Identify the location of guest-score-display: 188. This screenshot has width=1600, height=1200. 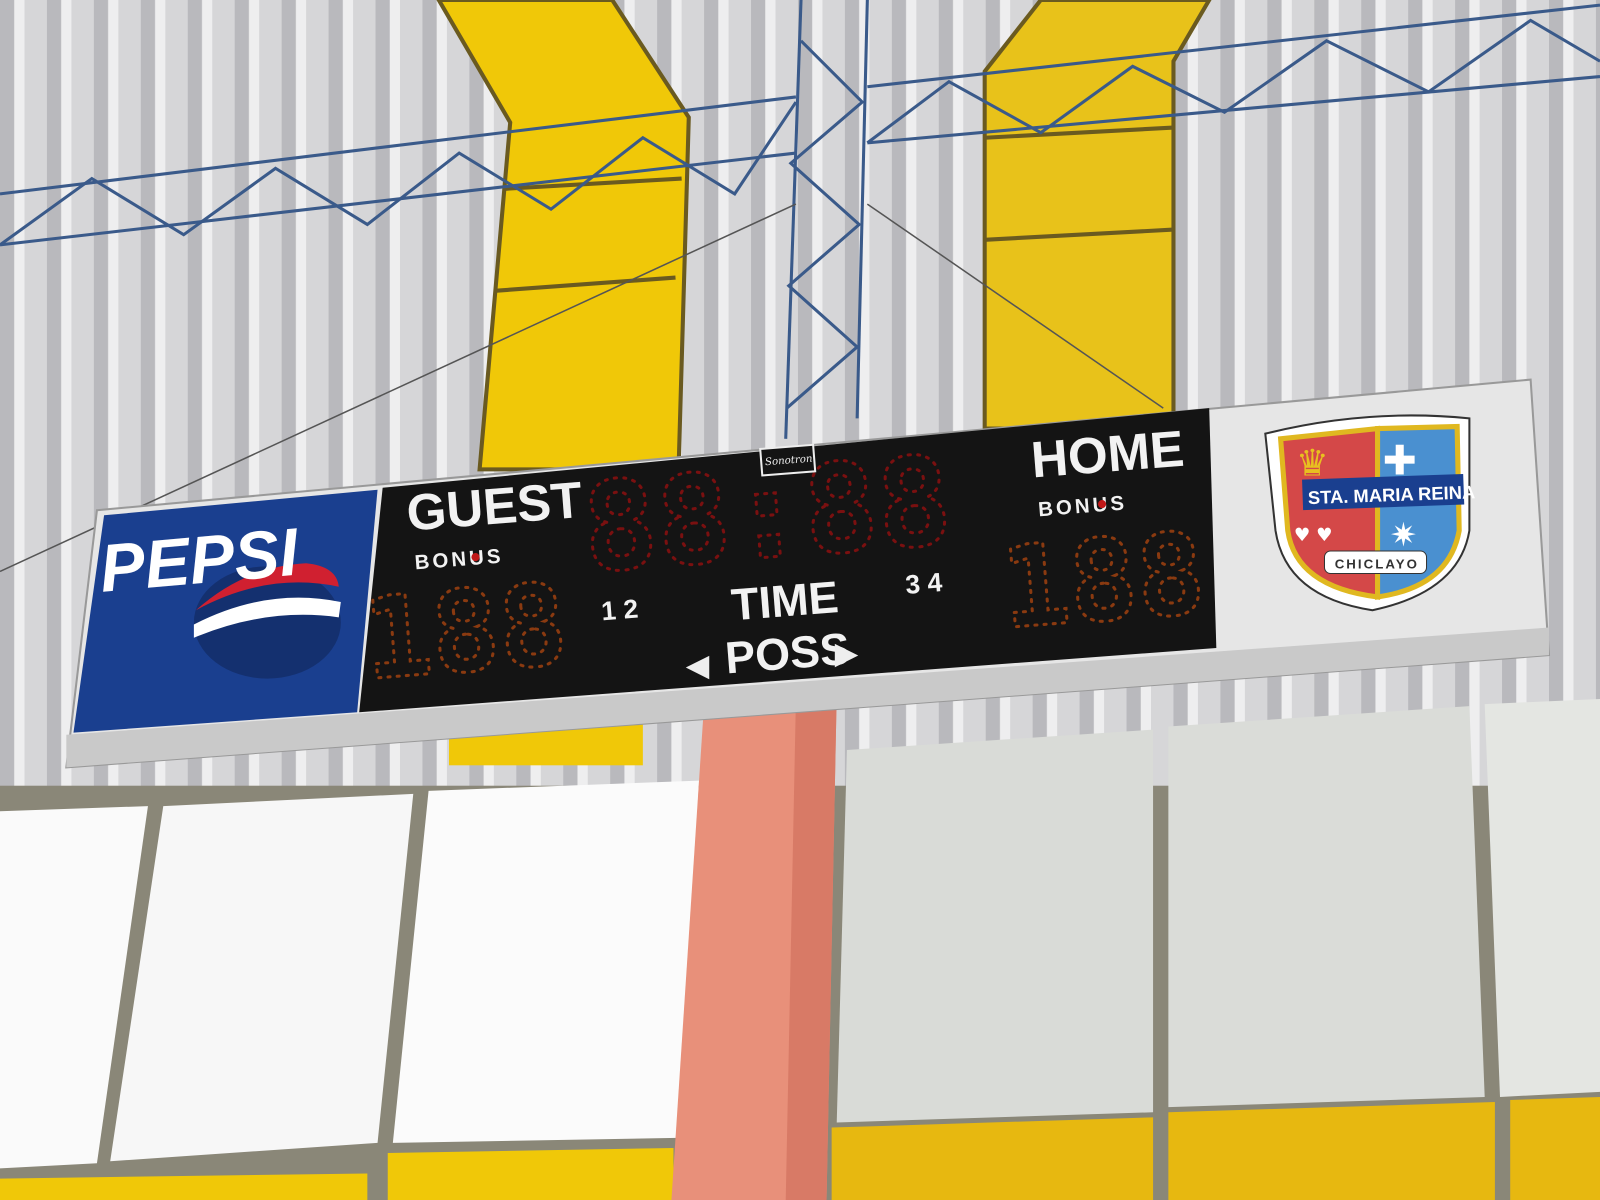
(465, 633).